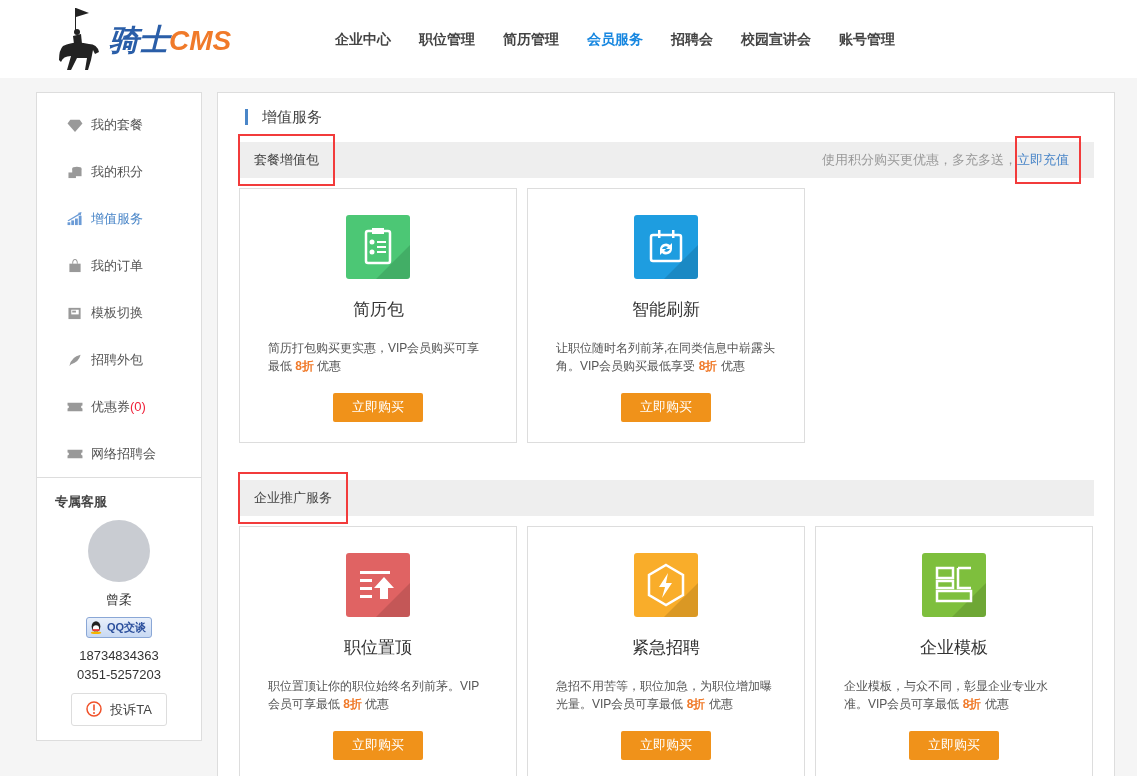 This screenshot has width=1137, height=776. Describe the element at coordinates (378, 585) in the screenshot. I see `arrow-up-list-icon` at that location.